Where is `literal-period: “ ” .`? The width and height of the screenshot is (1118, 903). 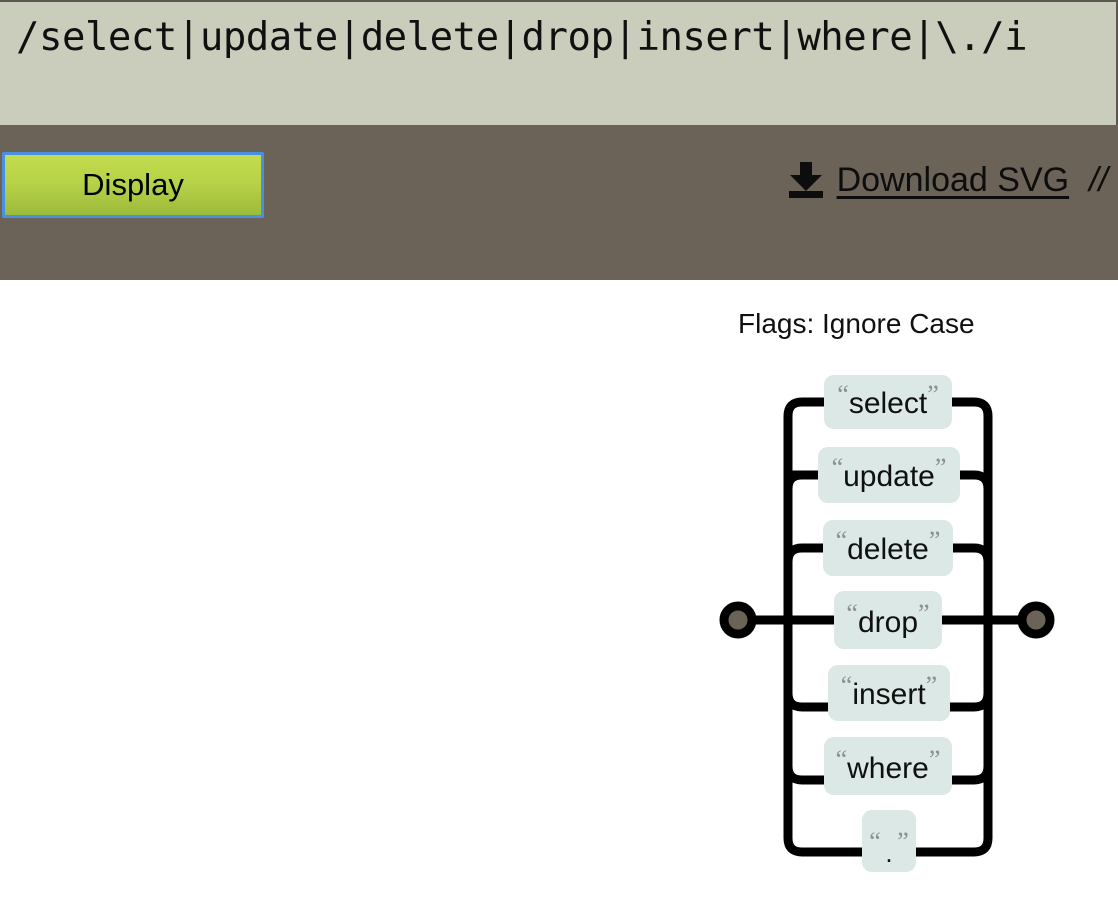
literal-period: “ ” . is located at coordinates (889, 841).